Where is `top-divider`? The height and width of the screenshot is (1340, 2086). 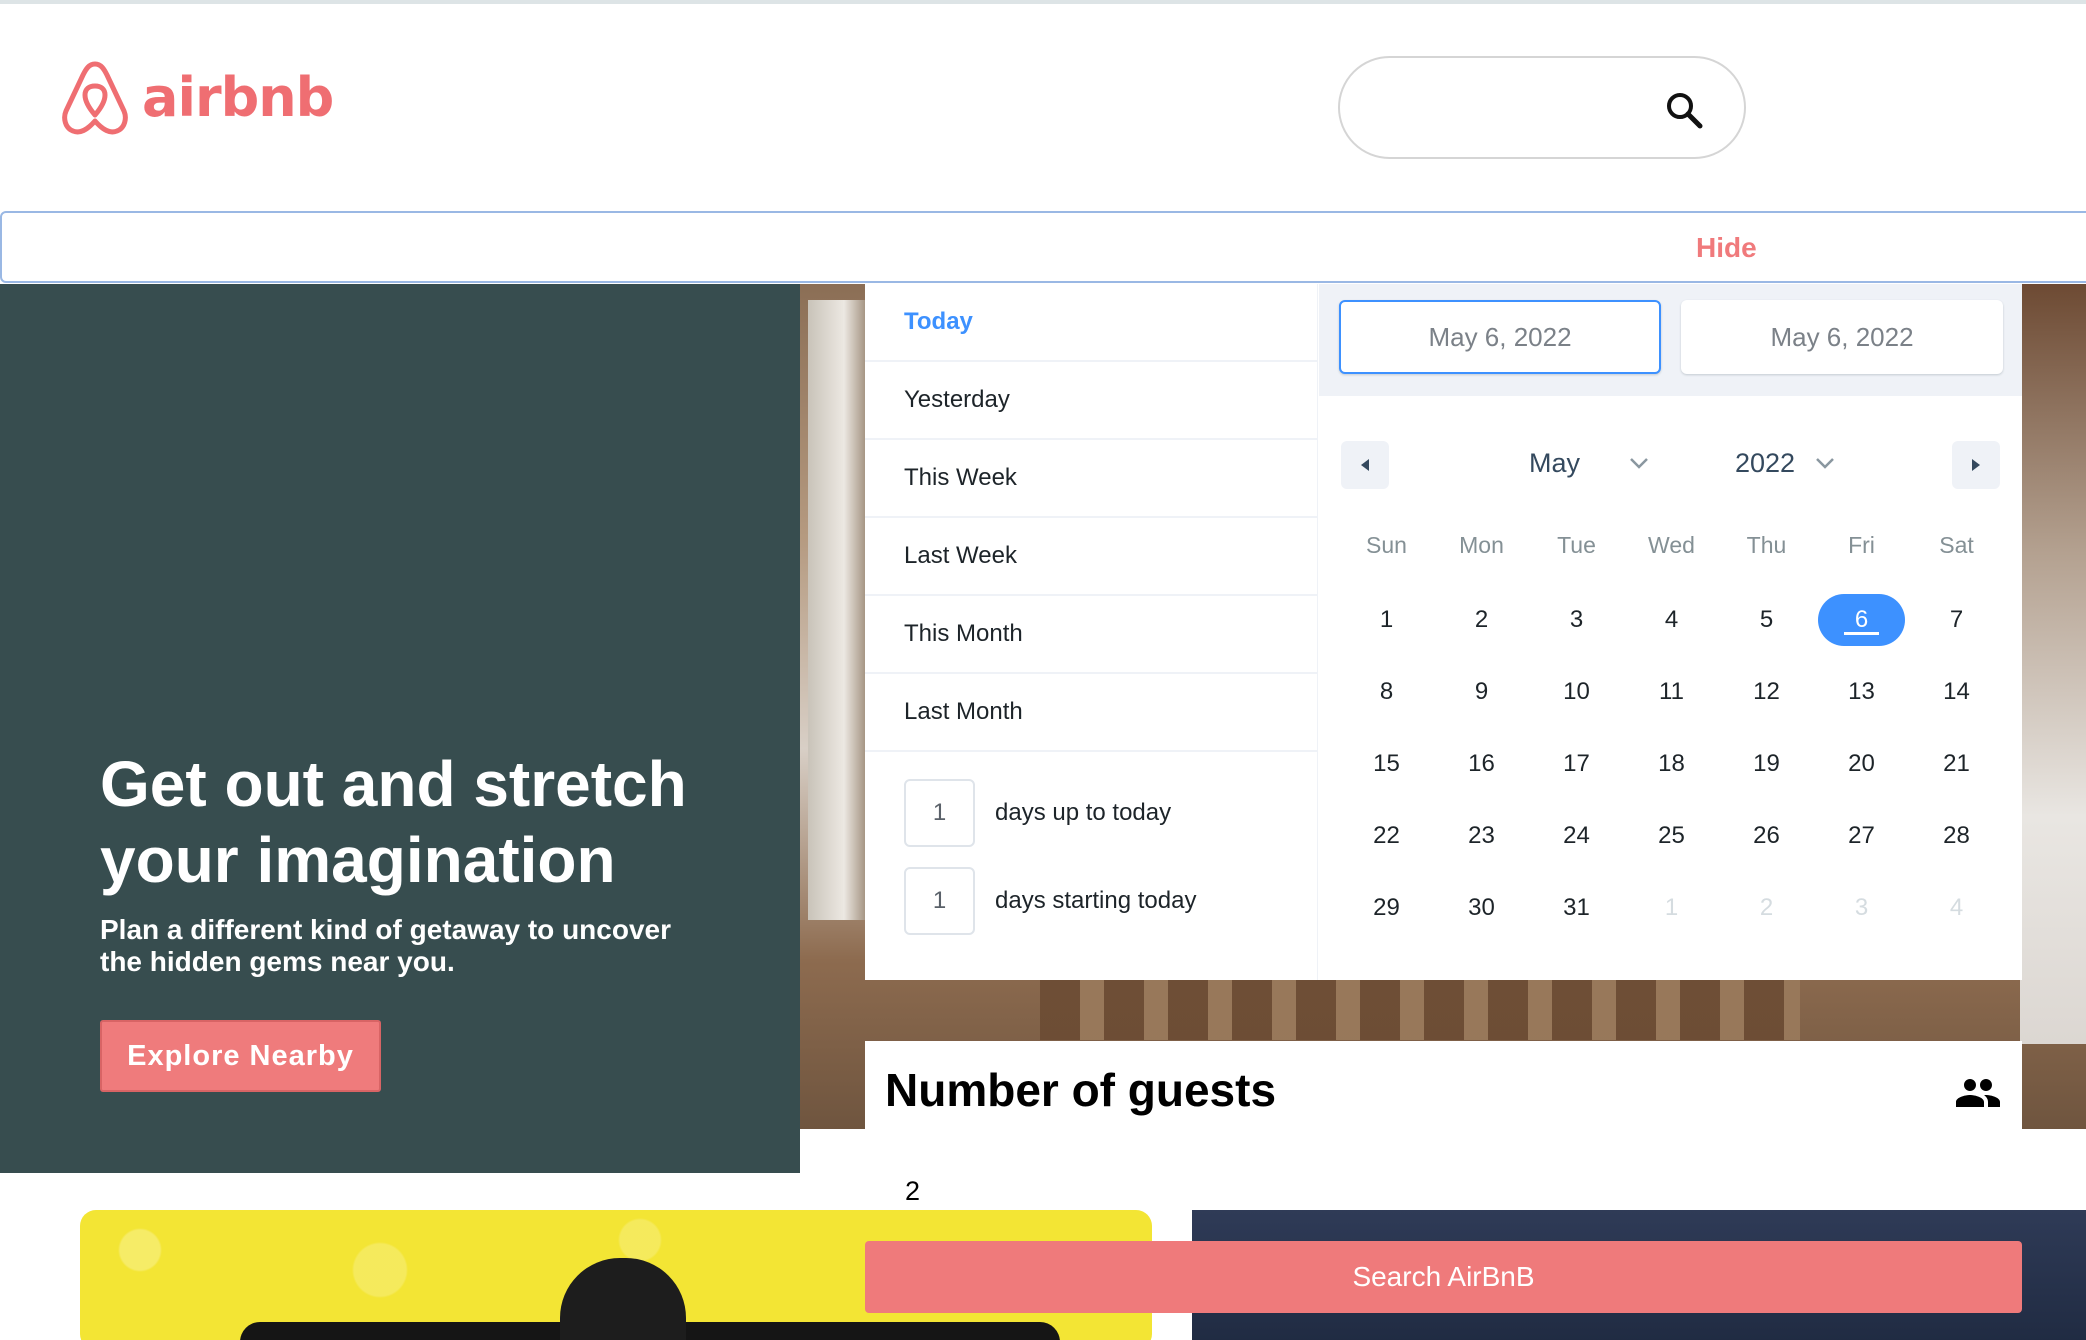
top-divider is located at coordinates (1043, 2).